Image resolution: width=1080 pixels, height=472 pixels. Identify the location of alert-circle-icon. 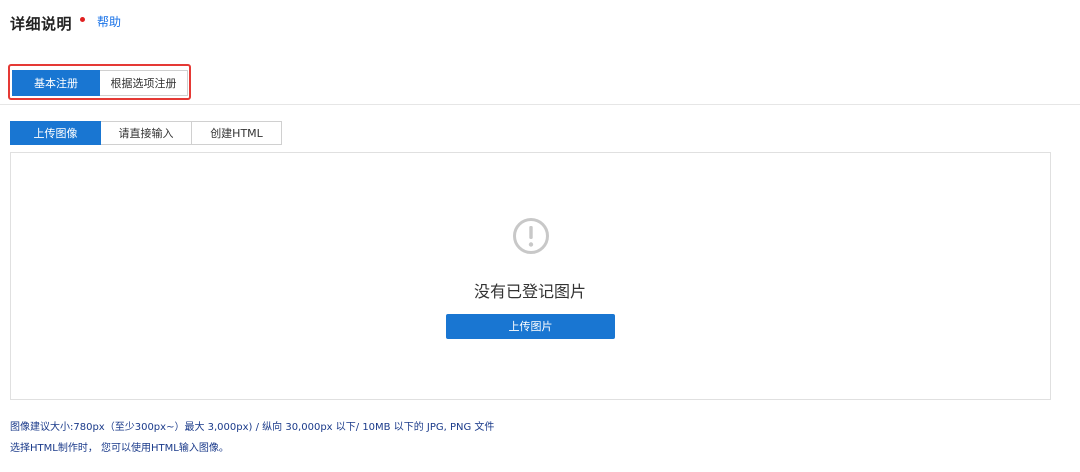
(531, 236).